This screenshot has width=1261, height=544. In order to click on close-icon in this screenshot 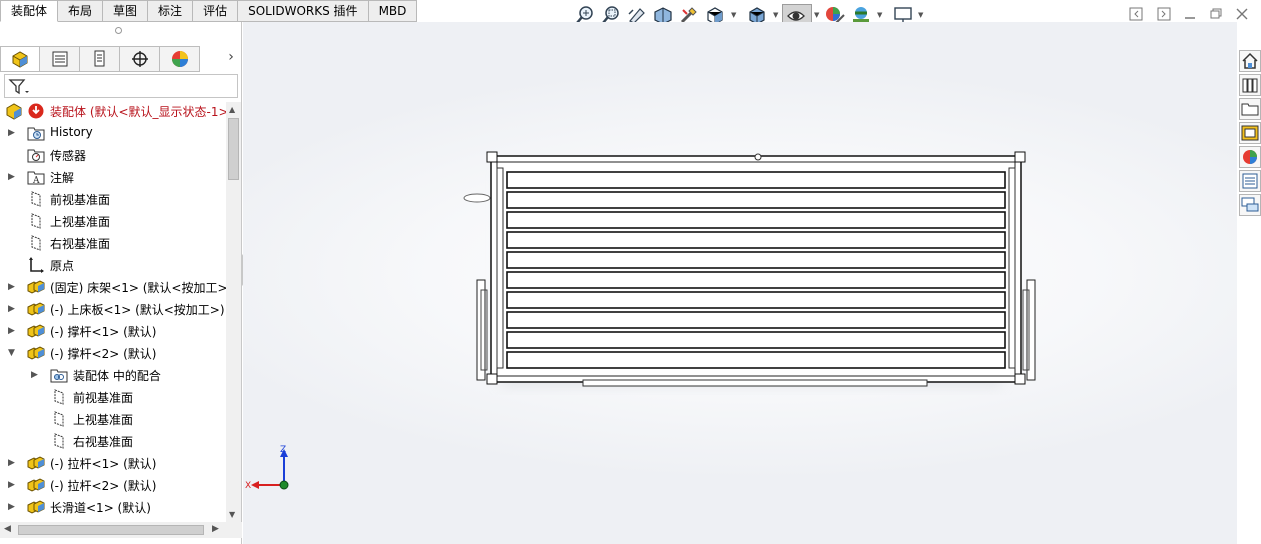, I will do `click(1242, 14)`.